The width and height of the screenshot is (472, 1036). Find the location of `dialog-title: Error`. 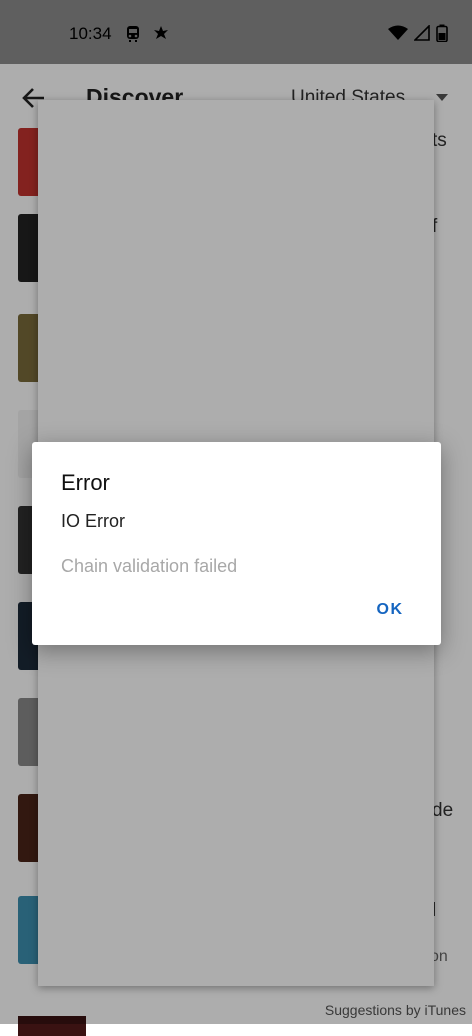

dialog-title: Error is located at coordinates (85, 482).